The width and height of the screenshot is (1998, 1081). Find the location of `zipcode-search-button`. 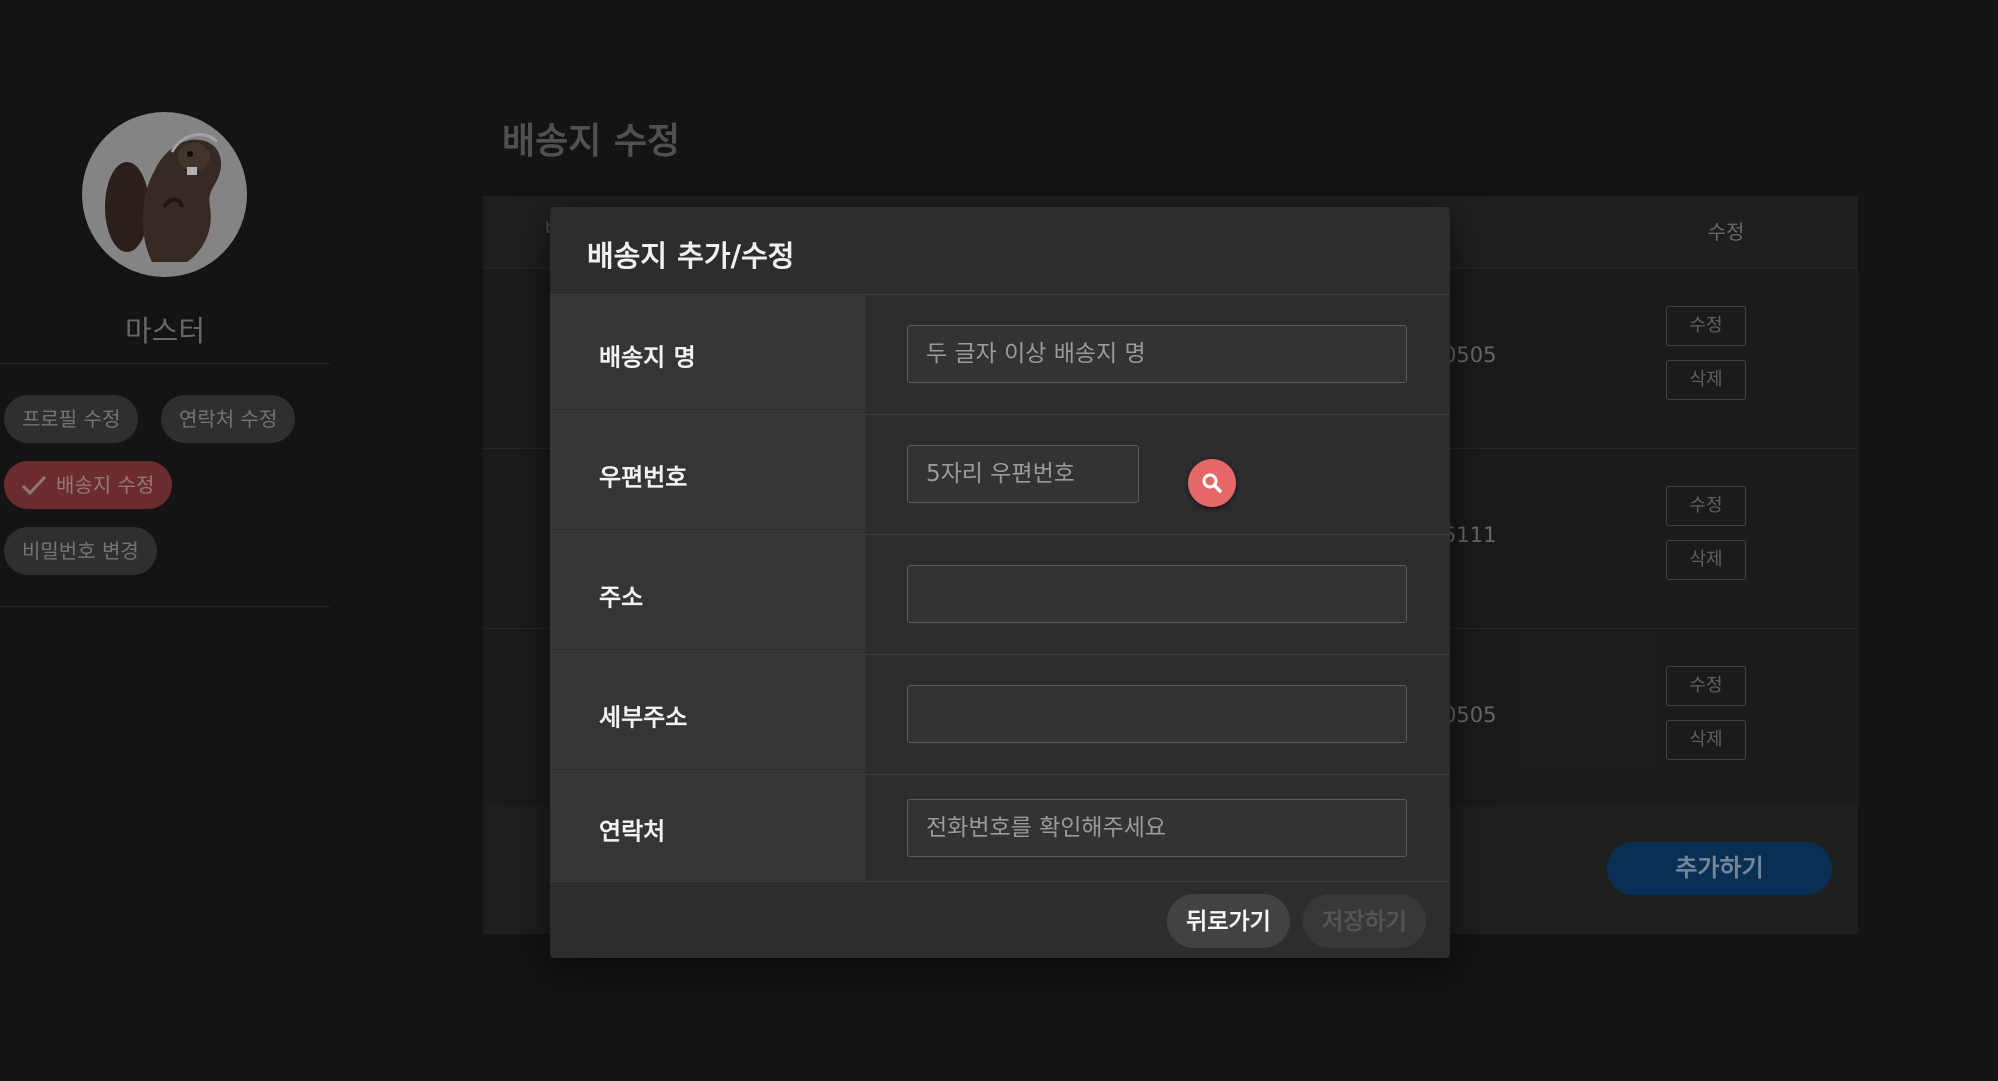

zipcode-search-button is located at coordinates (1212, 483).